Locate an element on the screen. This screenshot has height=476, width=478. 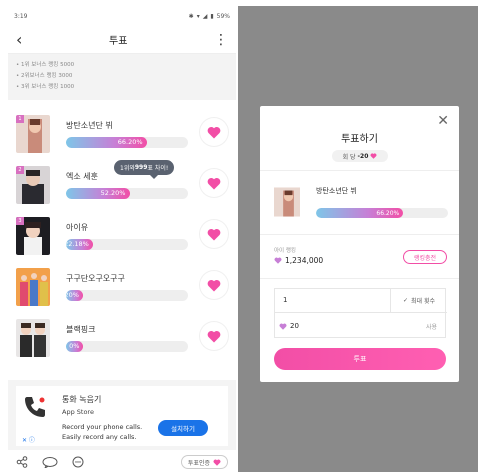
back-arrow-icon: ‹ is located at coordinates (19, 39).